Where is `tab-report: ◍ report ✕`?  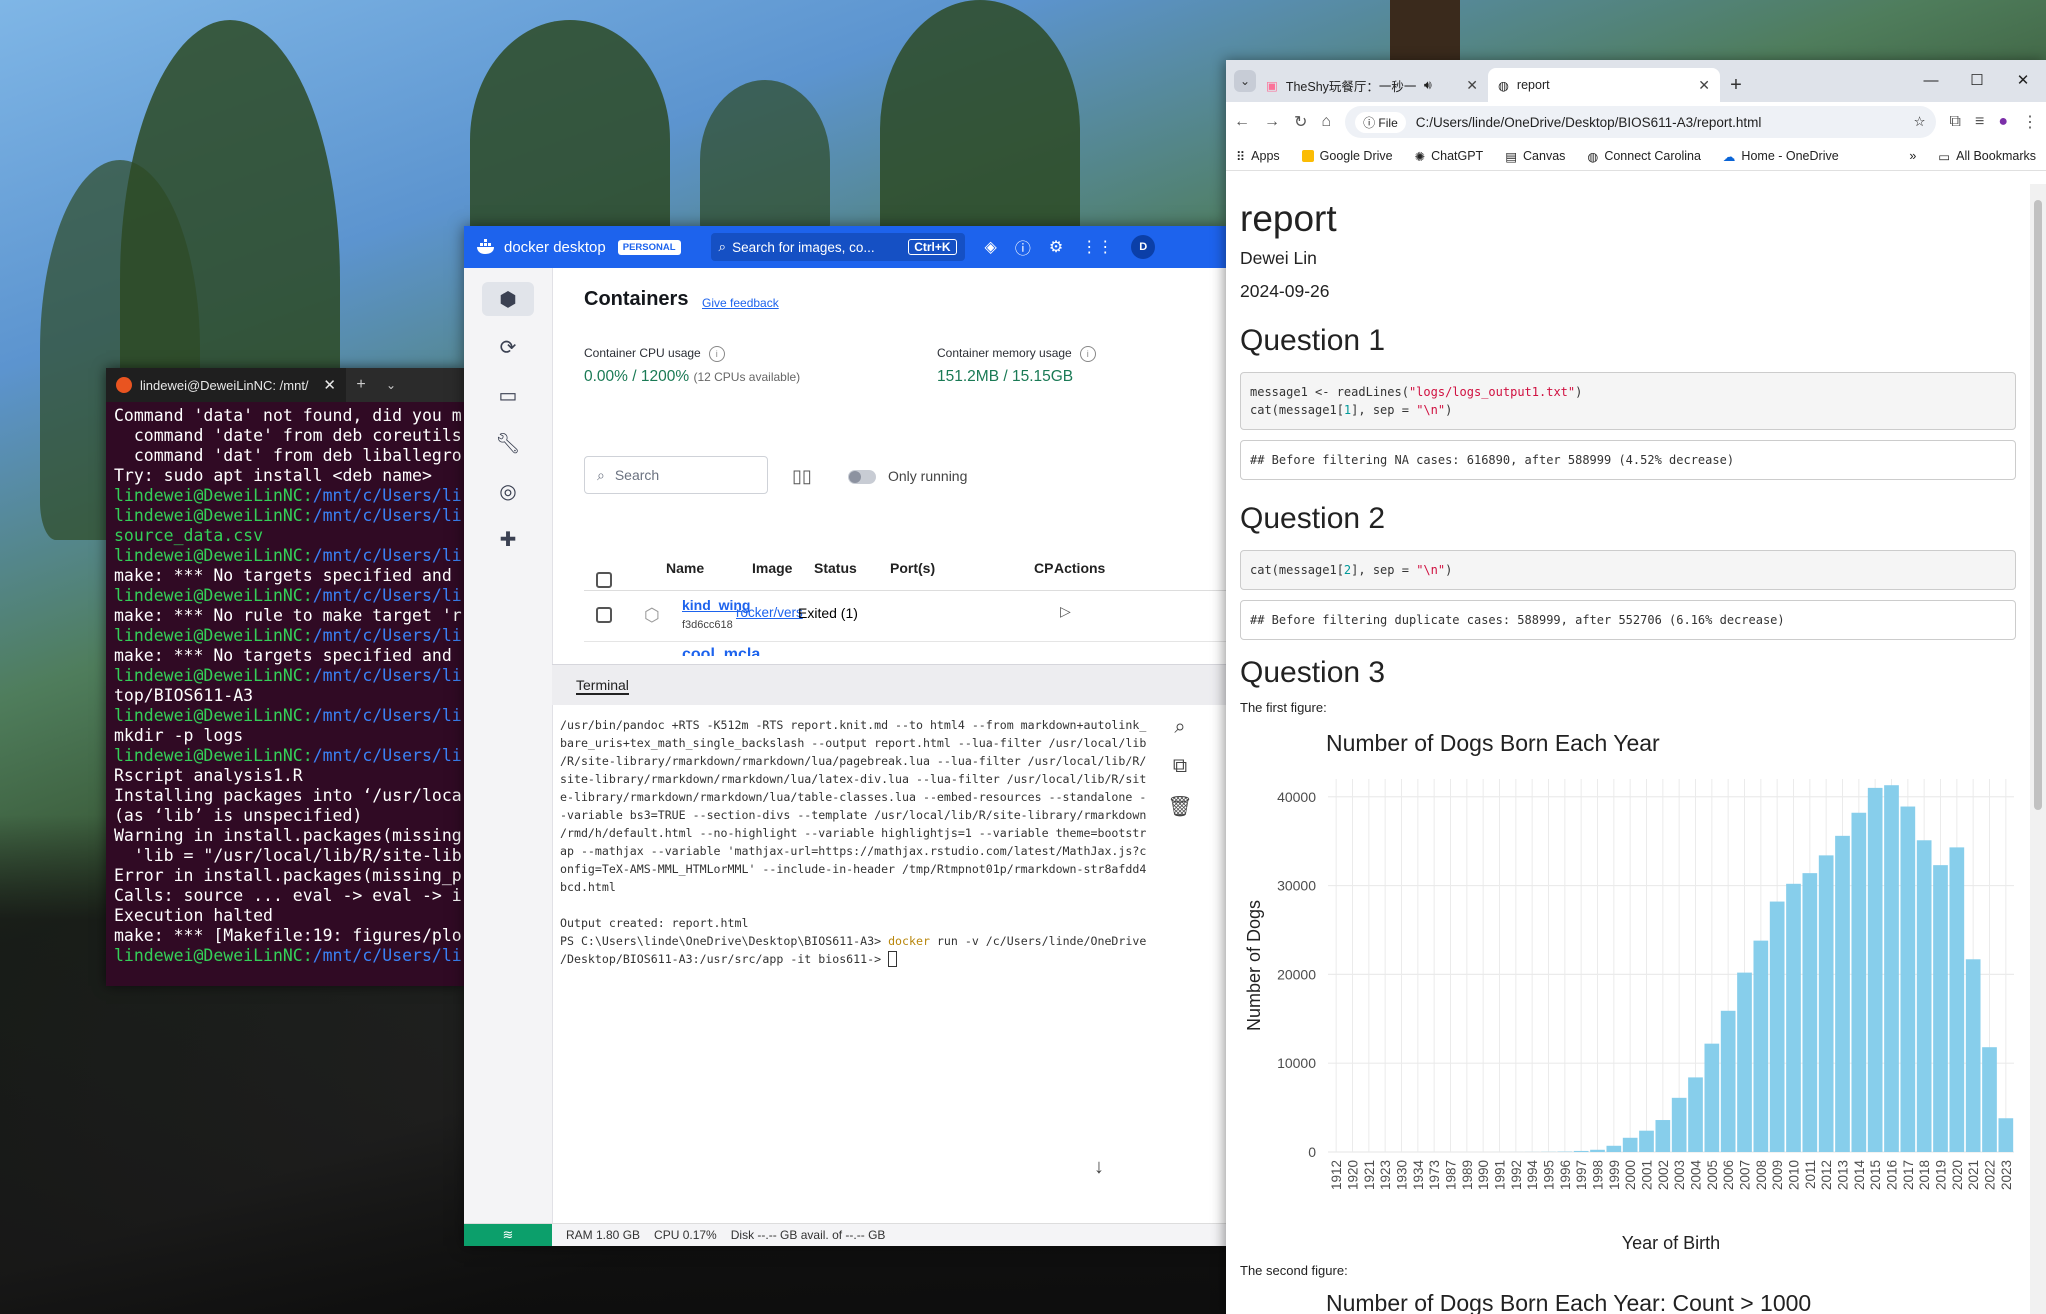 tab-report: ◍ report ✕ is located at coordinates (1604, 85).